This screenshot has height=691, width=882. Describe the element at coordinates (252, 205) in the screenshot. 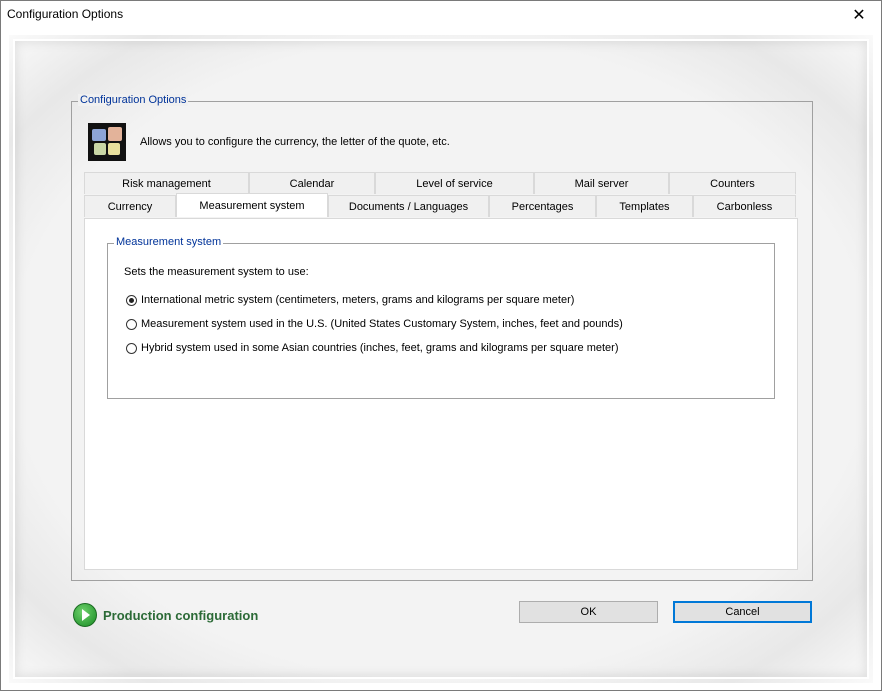

I see `tab-measurement-system: Measurement system` at that location.